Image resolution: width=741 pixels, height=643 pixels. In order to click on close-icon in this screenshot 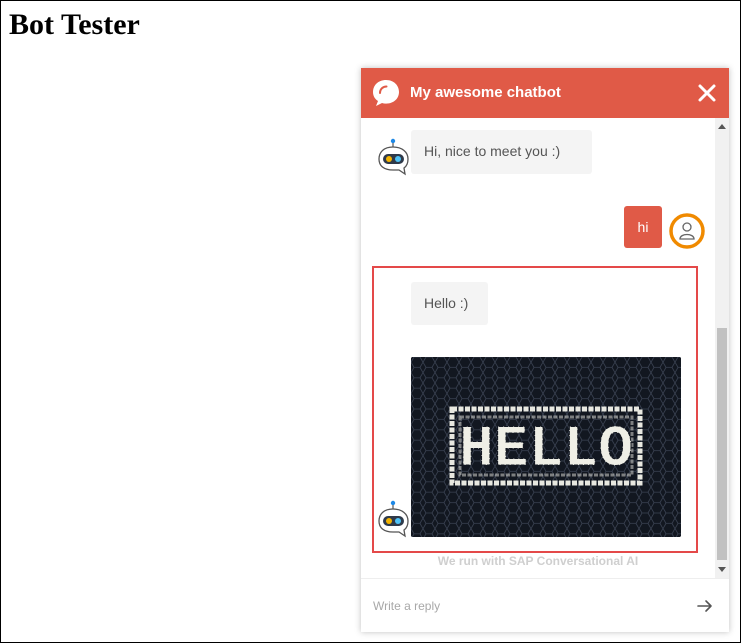, I will do `click(707, 93)`.